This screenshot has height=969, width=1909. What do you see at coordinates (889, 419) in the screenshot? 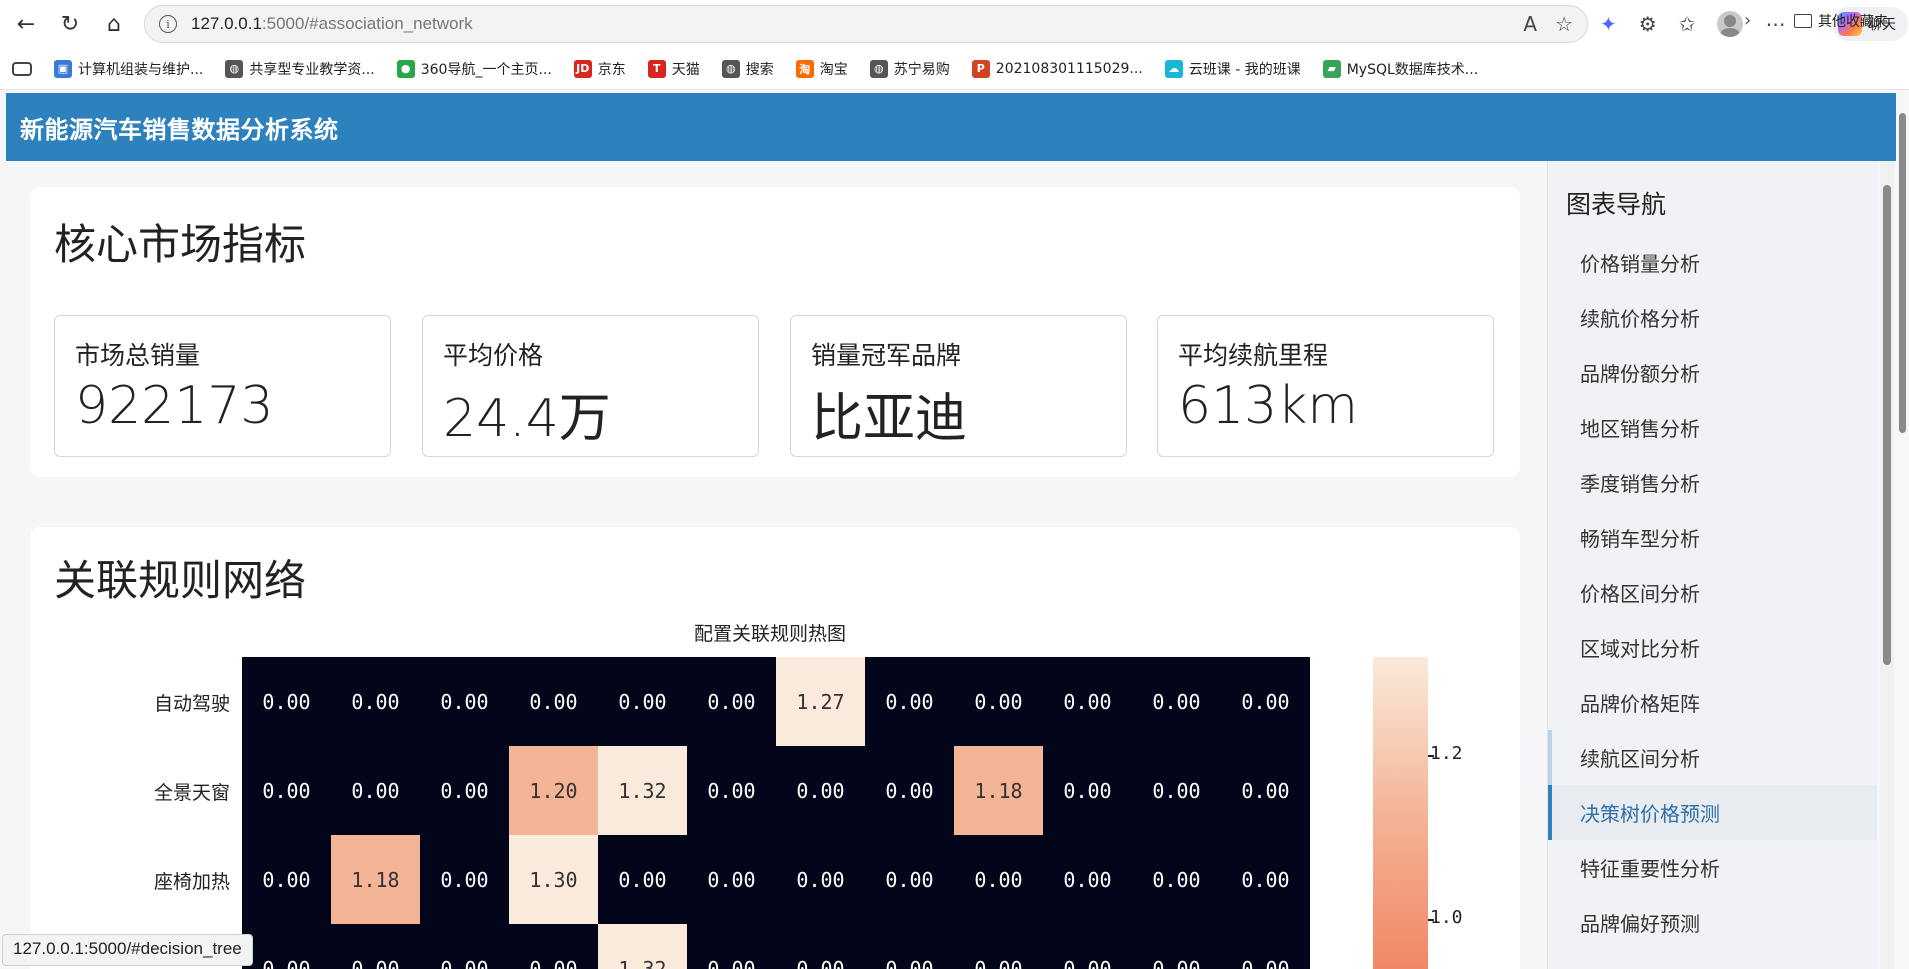
I see `metric-value: 比亚迪` at bounding box center [889, 419].